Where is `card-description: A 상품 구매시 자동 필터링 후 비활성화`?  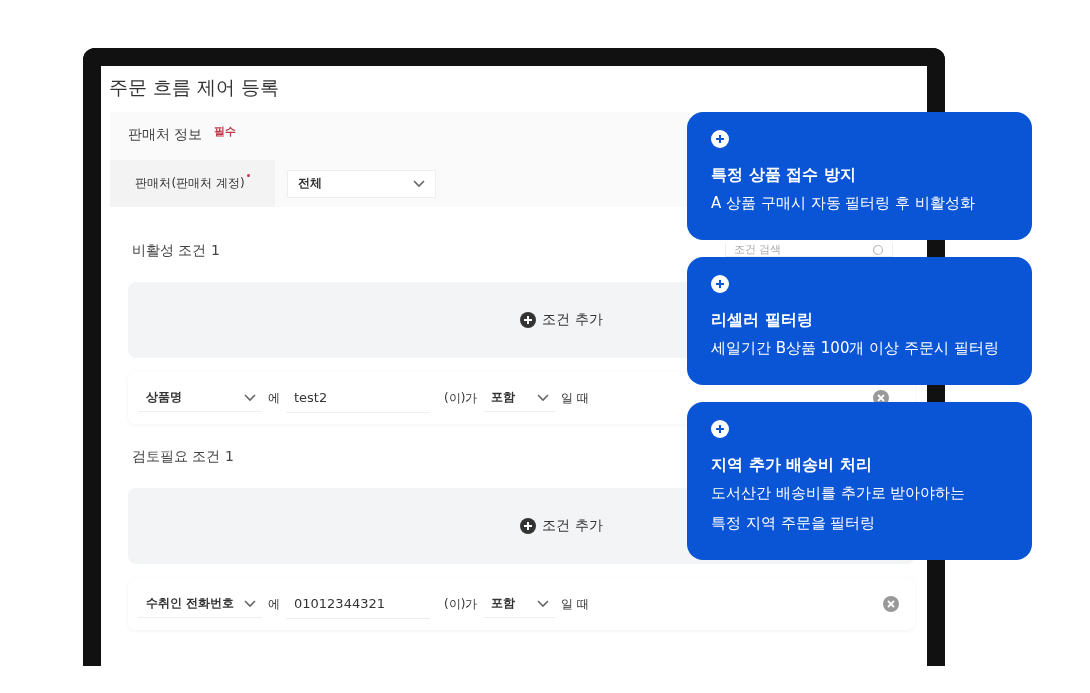 card-description: A 상품 구매시 자동 필터링 후 비활성화 is located at coordinates (843, 203).